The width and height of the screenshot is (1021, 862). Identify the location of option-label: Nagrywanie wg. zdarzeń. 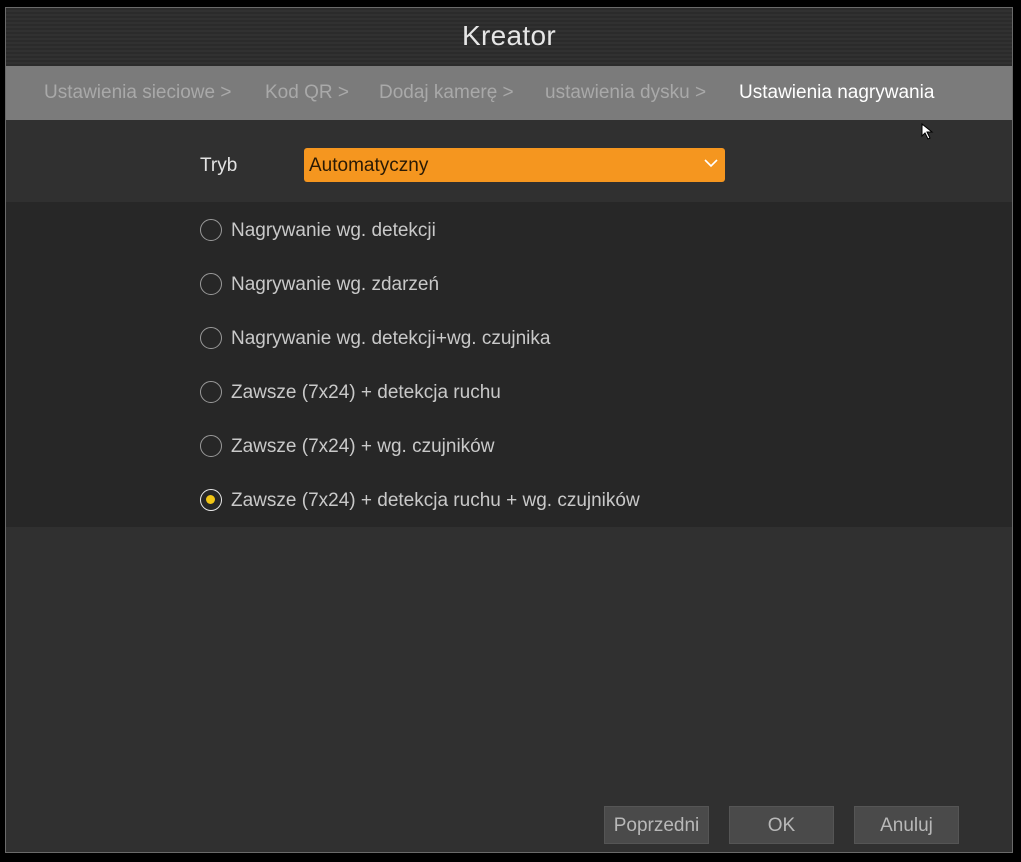
(335, 284).